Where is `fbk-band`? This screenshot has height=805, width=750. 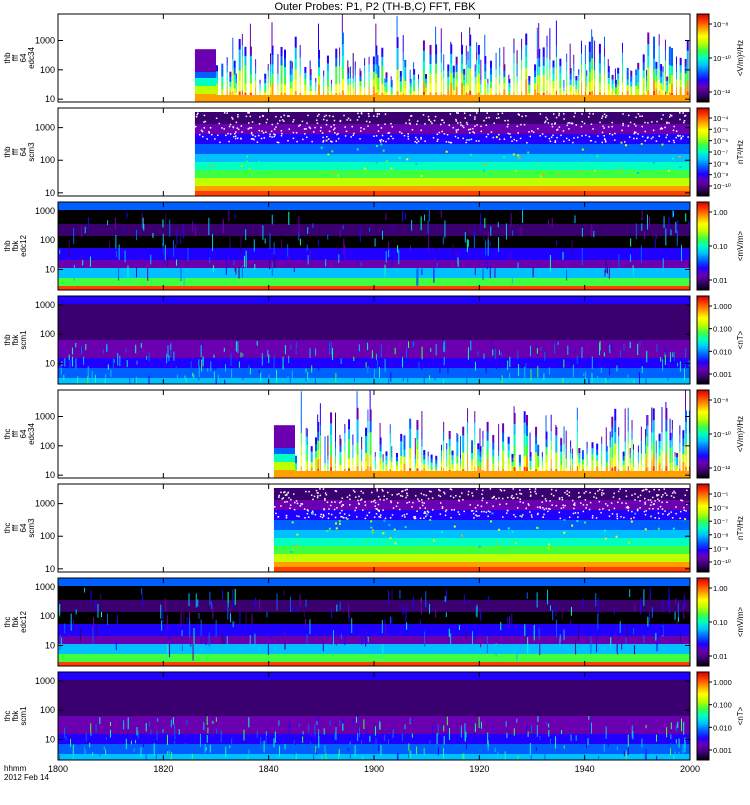 fbk-band is located at coordinates (374, 363).